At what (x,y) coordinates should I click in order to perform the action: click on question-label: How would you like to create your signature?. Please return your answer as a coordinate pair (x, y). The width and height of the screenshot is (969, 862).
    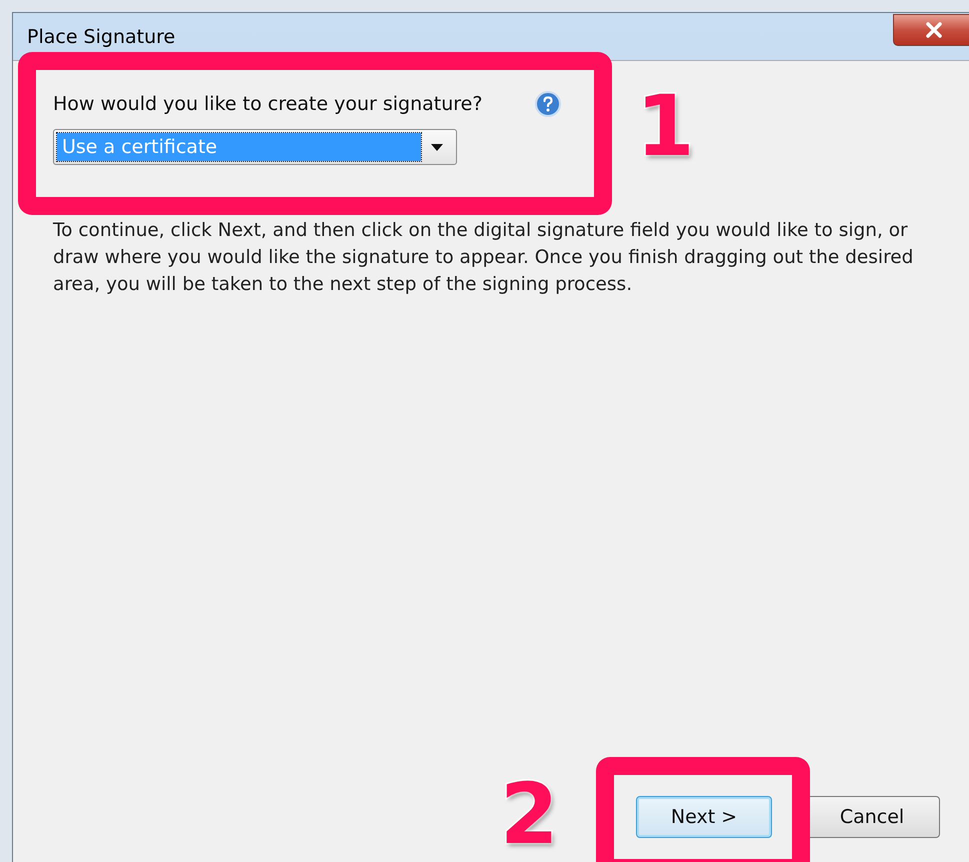
    Looking at the image, I should click on (267, 104).